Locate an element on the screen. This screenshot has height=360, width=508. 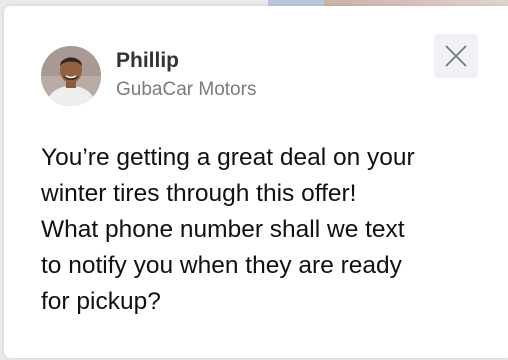
sender-company: GubaCar Motors is located at coordinates (186, 89).